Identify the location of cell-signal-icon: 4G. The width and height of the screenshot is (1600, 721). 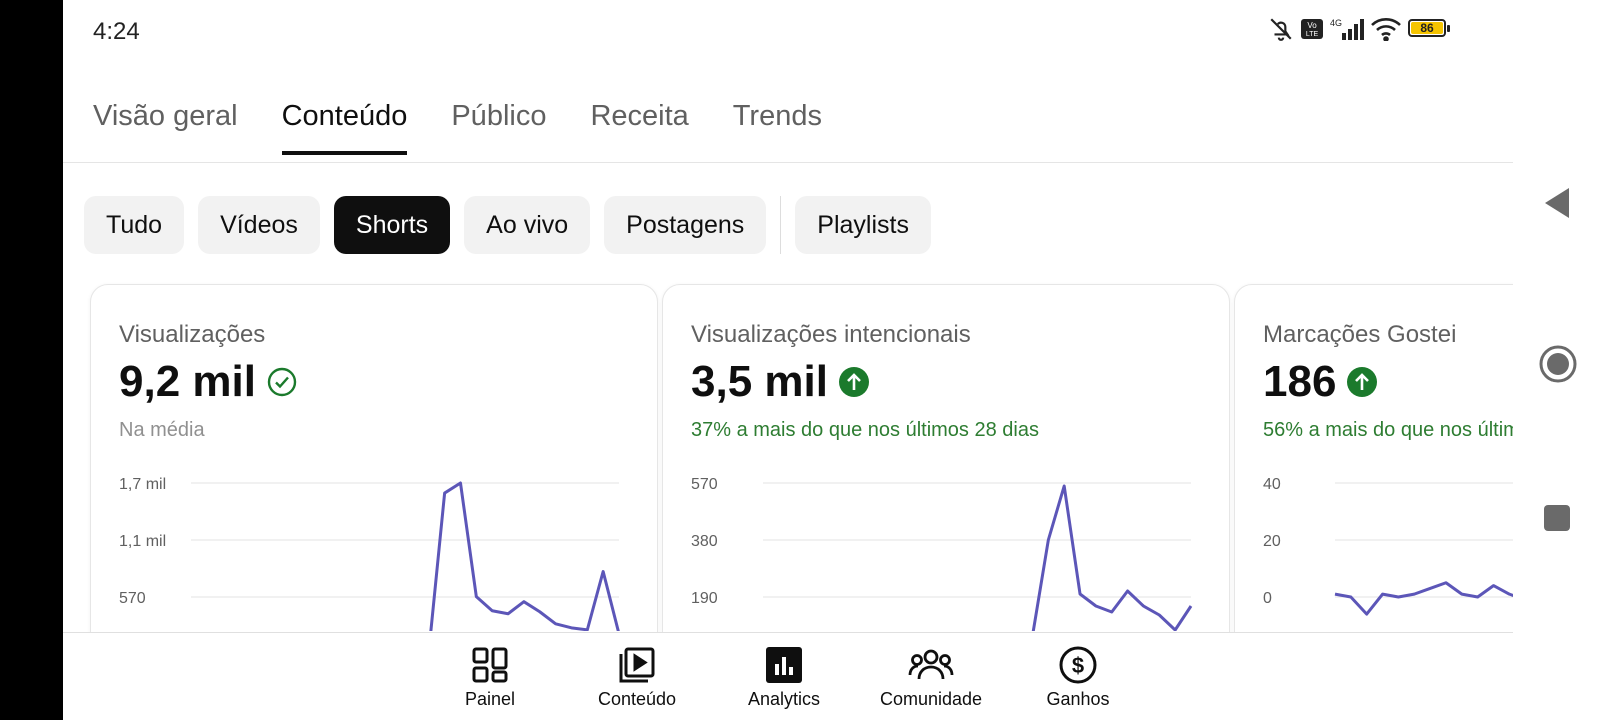
(1347, 29).